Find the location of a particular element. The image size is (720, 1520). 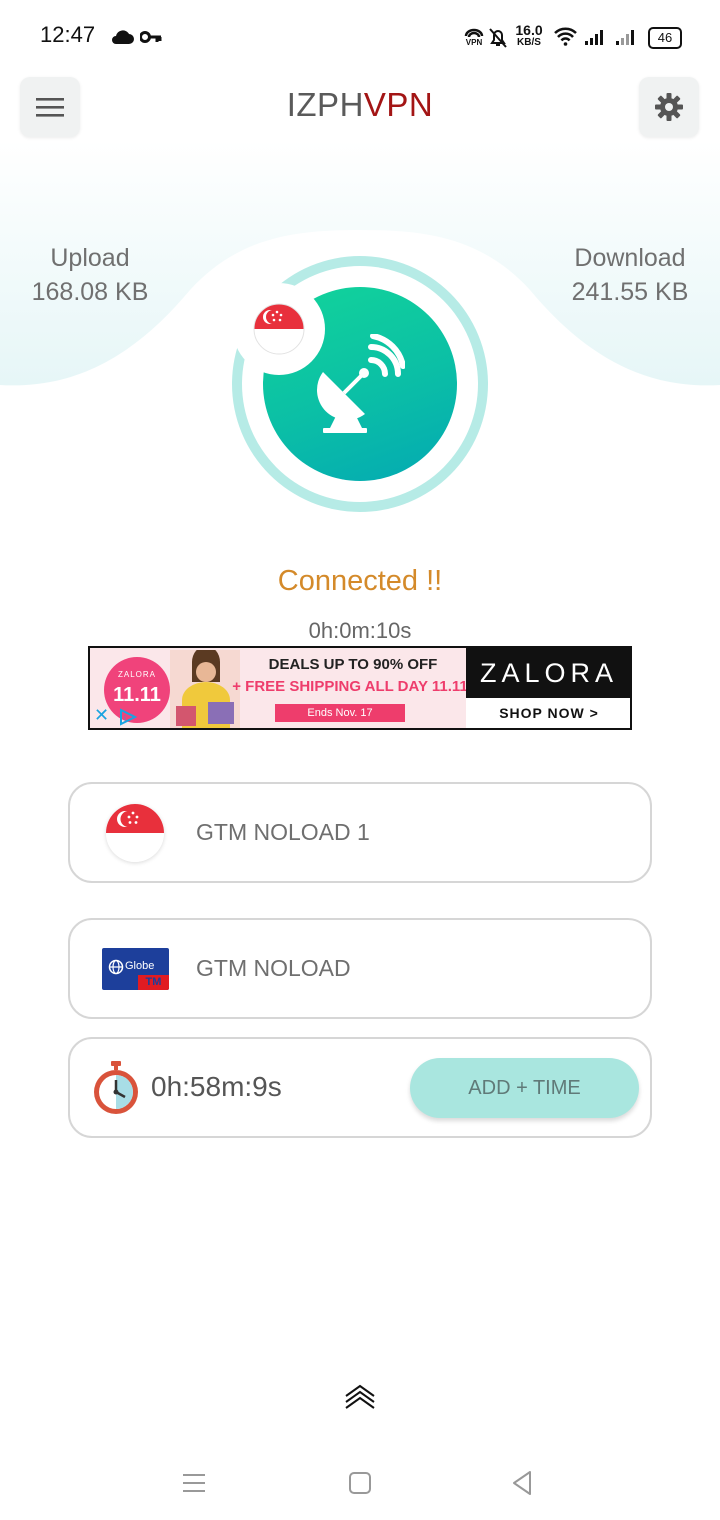

battery-level: 46 is located at coordinates (665, 37).